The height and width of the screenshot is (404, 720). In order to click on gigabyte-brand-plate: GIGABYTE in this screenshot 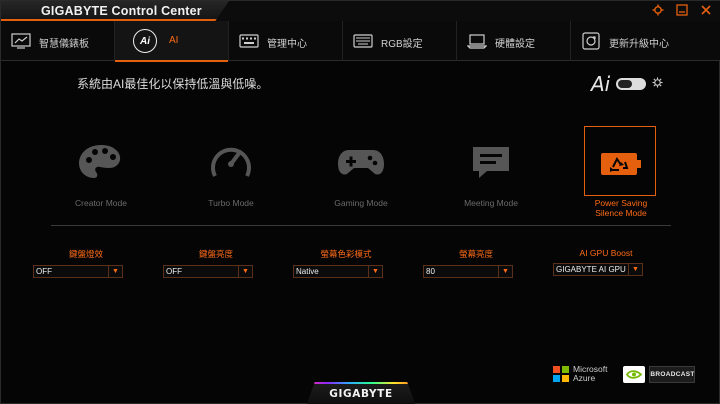, I will do `click(361, 393)`.